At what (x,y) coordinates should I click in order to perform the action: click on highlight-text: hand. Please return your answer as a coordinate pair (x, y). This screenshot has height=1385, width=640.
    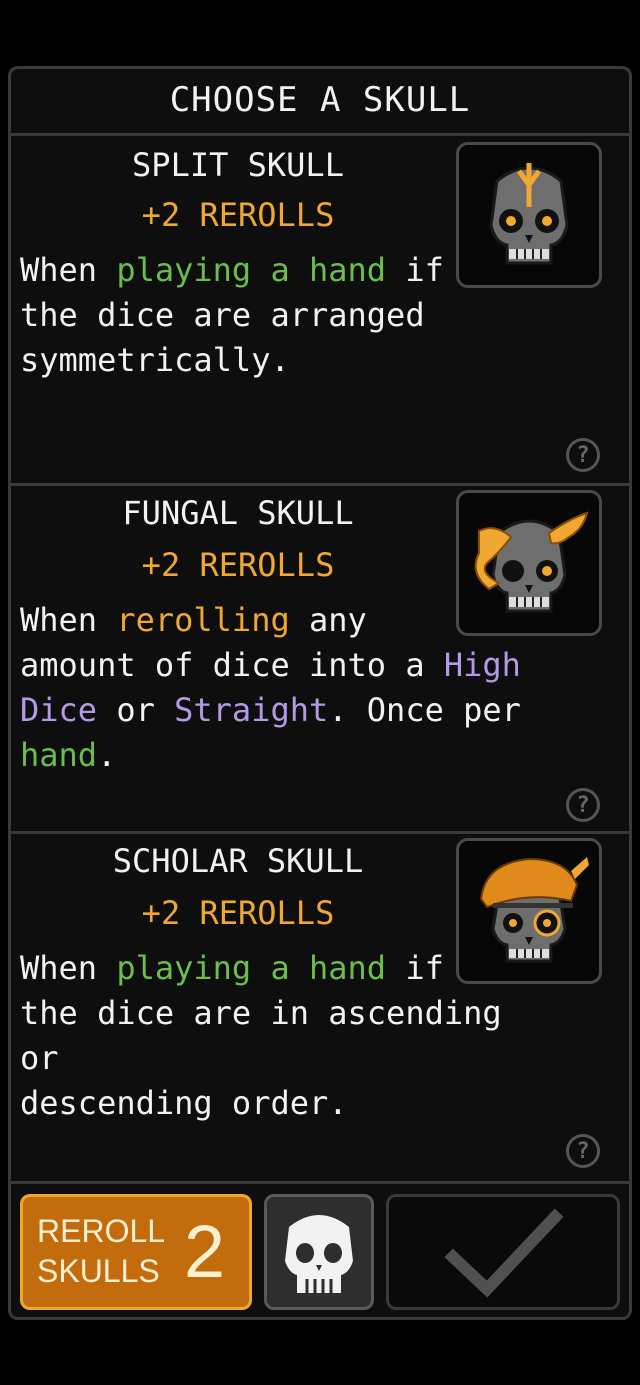
    Looking at the image, I should click on (59, 755).